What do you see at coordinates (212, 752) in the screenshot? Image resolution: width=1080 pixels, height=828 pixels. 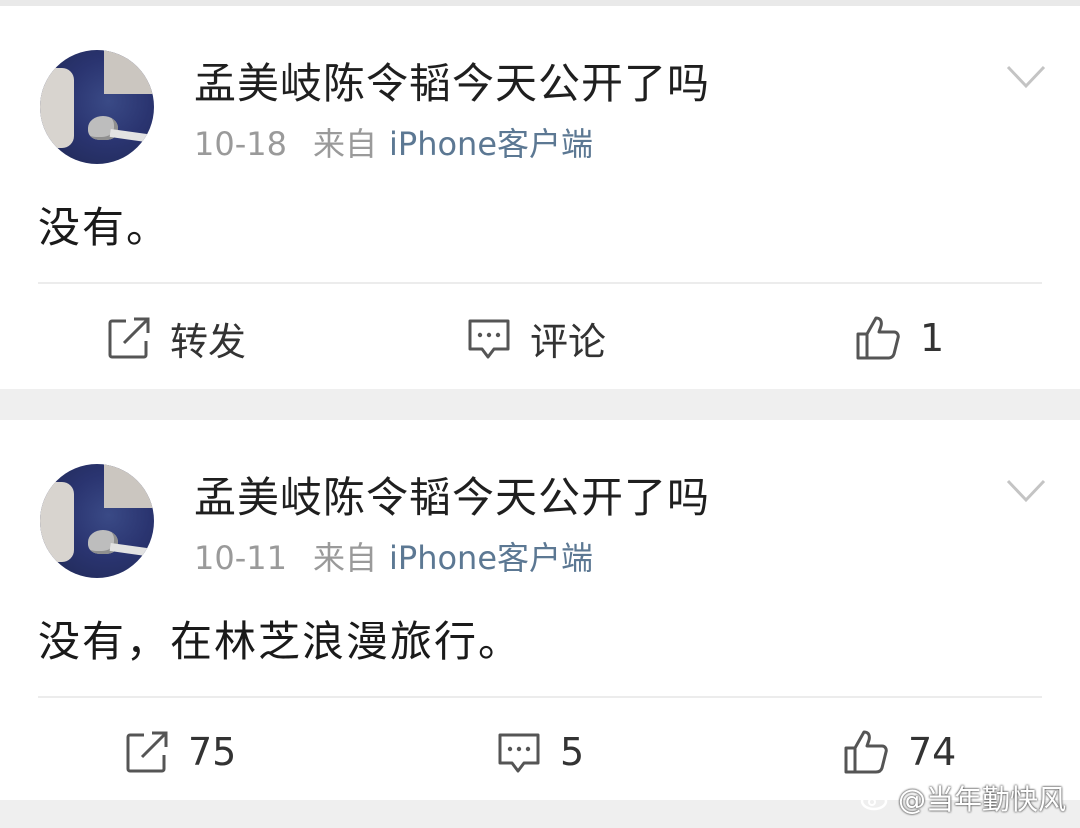 I see `repost-count: 75` at bounding box center [212, 752].